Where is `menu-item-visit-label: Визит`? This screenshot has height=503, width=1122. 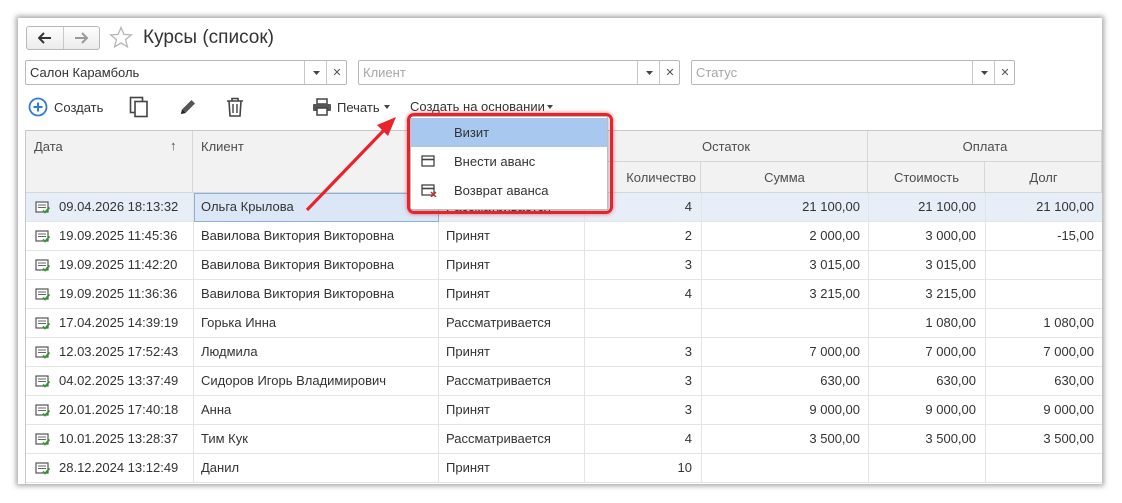
menu-item-visit-label: Визит is located at coordinates (472, 132).